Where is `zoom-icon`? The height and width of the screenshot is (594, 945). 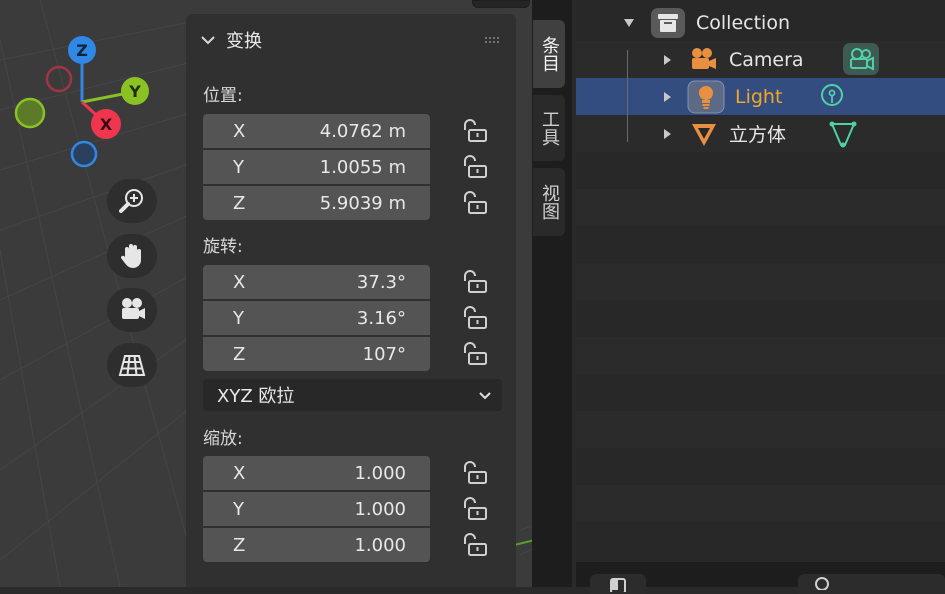 zoom-icon is located at coordinates (131, 201).